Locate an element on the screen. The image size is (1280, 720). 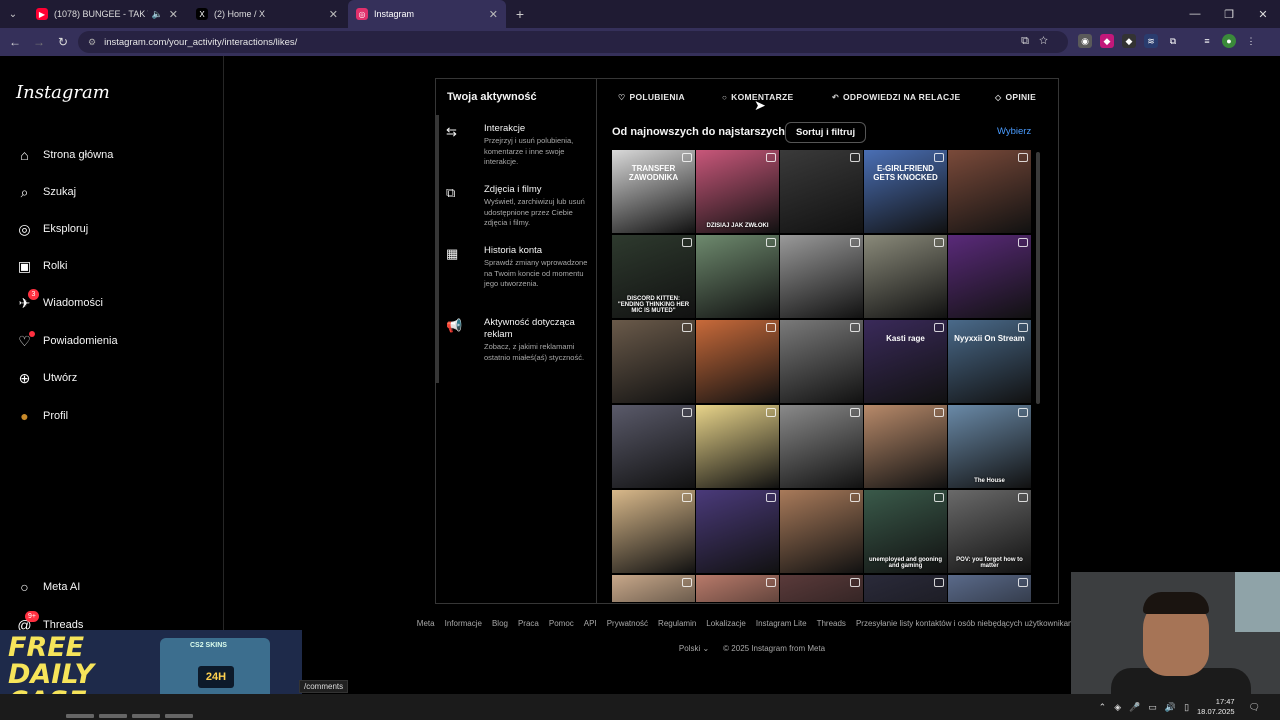
language-selector: Polski ⌄ is located at coordinates (694, 648).